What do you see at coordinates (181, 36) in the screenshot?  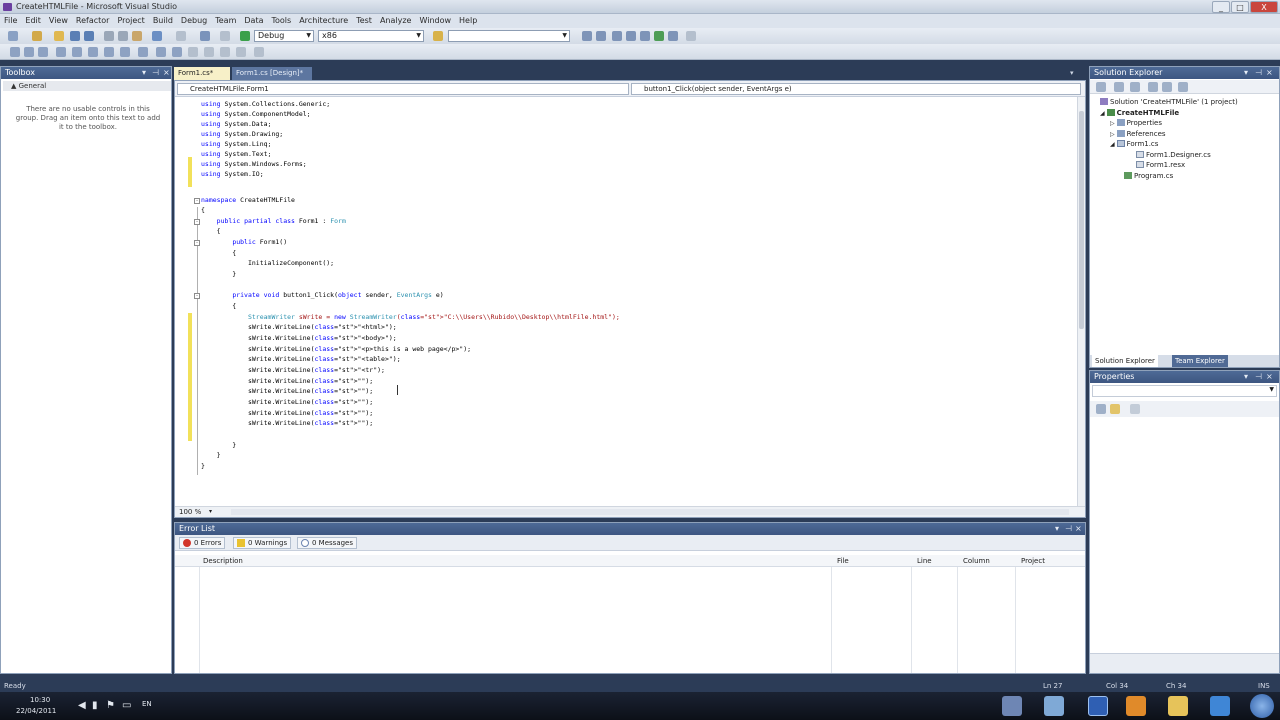 I see `redo-icon` at bounding box center [181, 36].